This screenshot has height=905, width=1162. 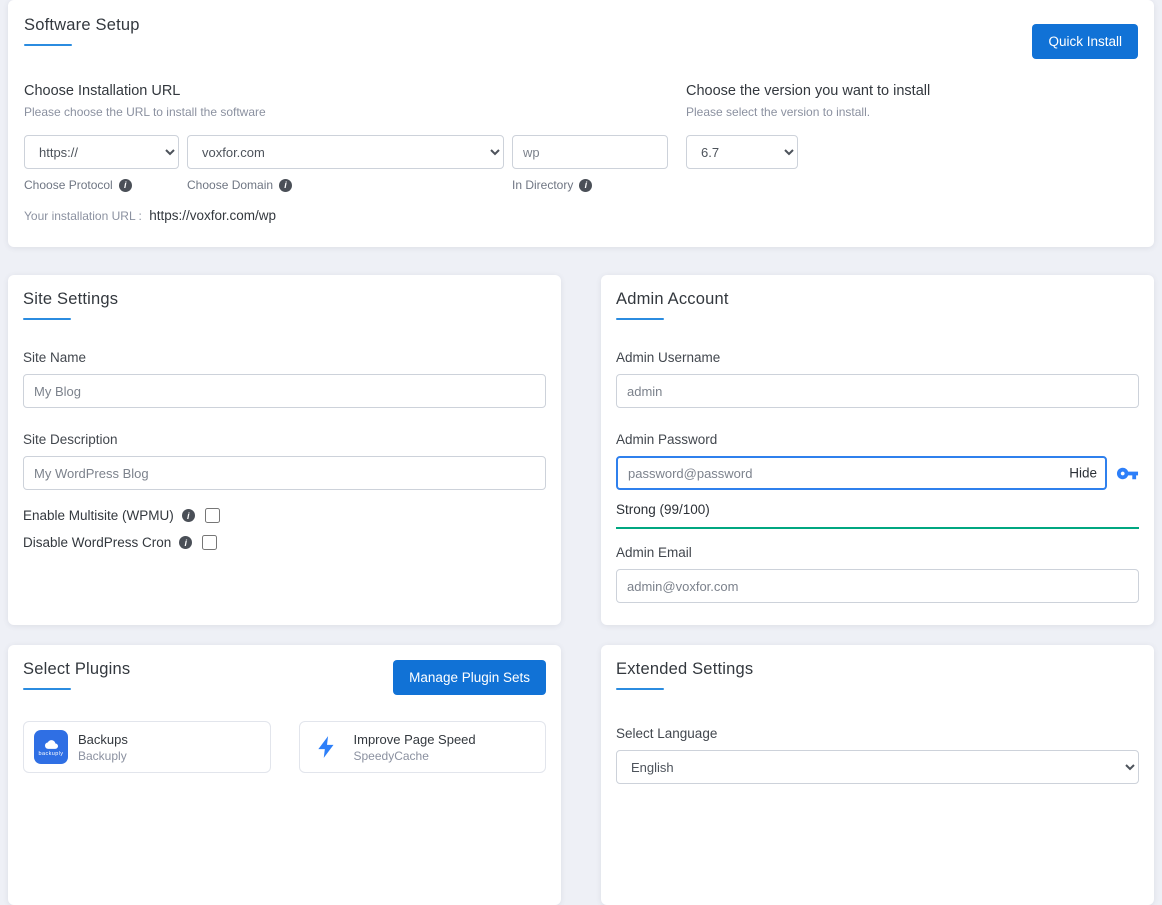 What do you see at coordinates (102, 755) in the screenshot?
I see `plugin-vendor: Backuply` at bounding box center [102, 755].